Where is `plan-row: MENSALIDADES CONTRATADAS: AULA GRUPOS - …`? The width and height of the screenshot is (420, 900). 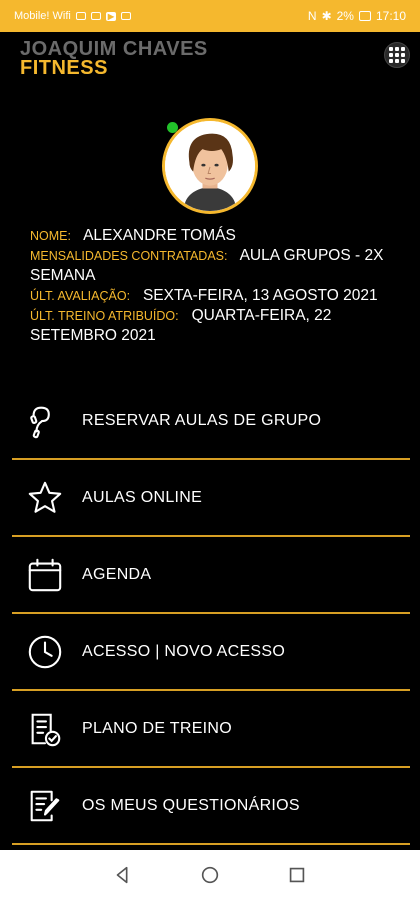 plan-row: MENSALIDADES CONTRATADAS: AULA GRUPOS - … is located at coordinates (210, 266).